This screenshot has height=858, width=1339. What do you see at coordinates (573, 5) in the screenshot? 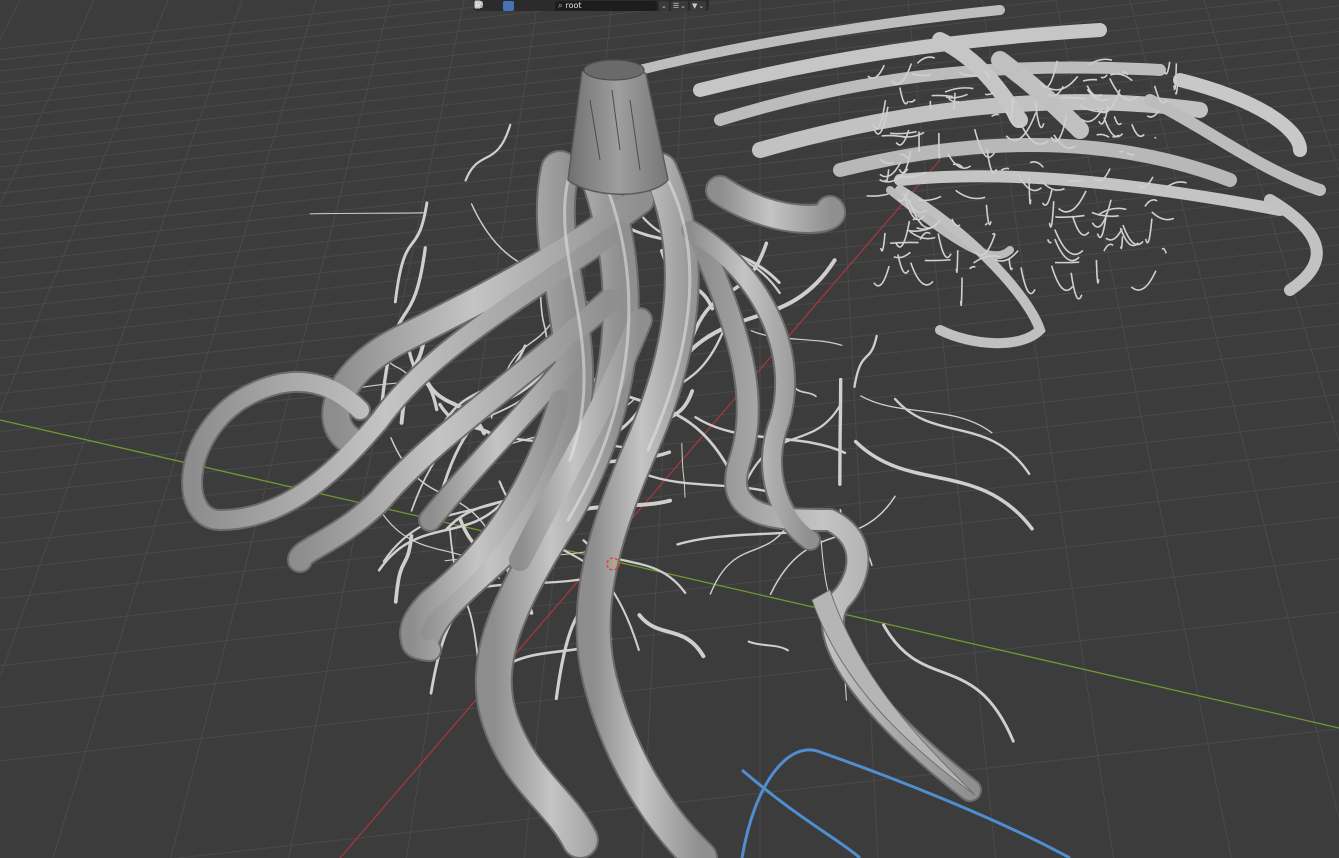
I see `search-value: root` at bounding box center [573, 5].